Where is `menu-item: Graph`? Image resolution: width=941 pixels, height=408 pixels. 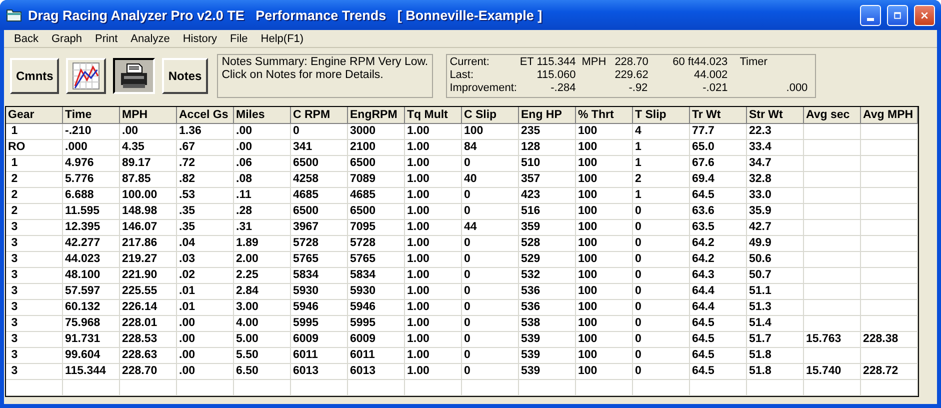
menu-item: Graph is located at coordinates (68, 38).